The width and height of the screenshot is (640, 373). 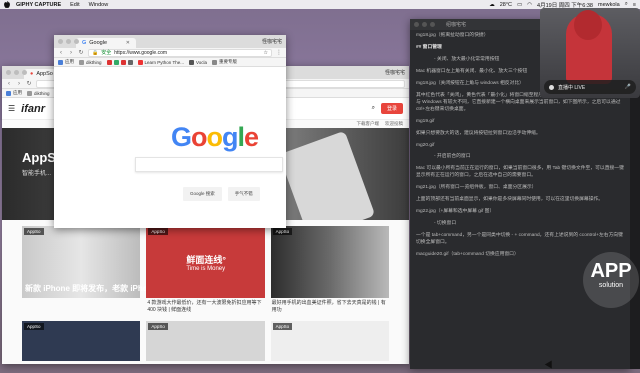 I want to click on article-card: AppSo 最好用手机的出血美证件照，省下去天真是的钱 | 有用功, so click(x=329, y=270).